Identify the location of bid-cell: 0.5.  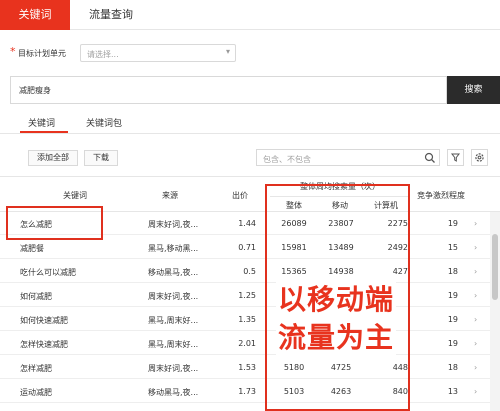
(249, 271).